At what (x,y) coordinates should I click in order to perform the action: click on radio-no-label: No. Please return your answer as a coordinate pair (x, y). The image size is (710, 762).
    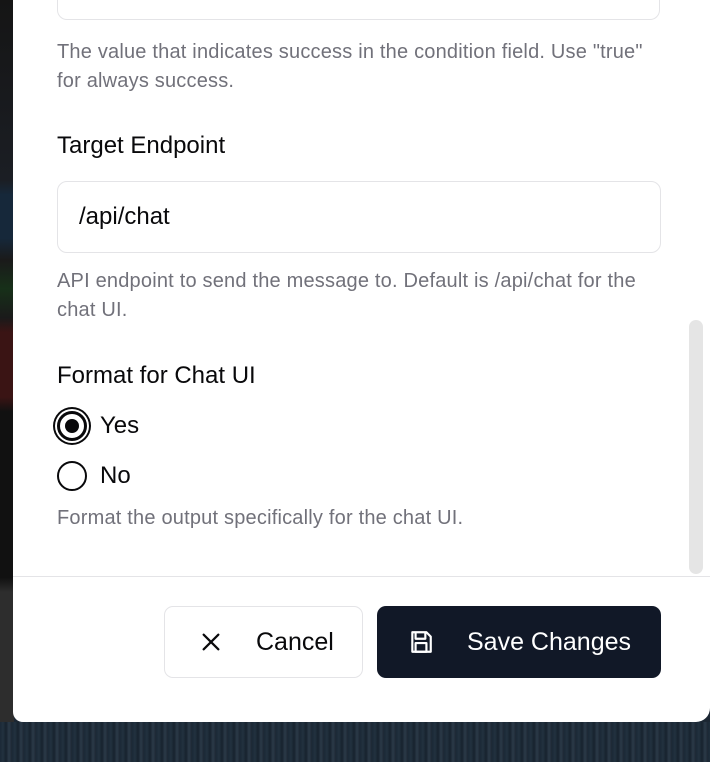
    Looking at the image, I should click on (115, 475).